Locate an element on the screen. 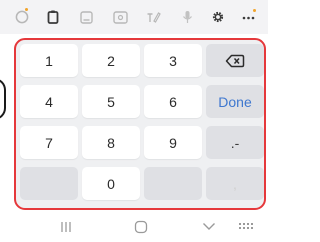 The height and width of the screenshot is (242, 320). key-1: 1 is located at coordinates (49, 60).